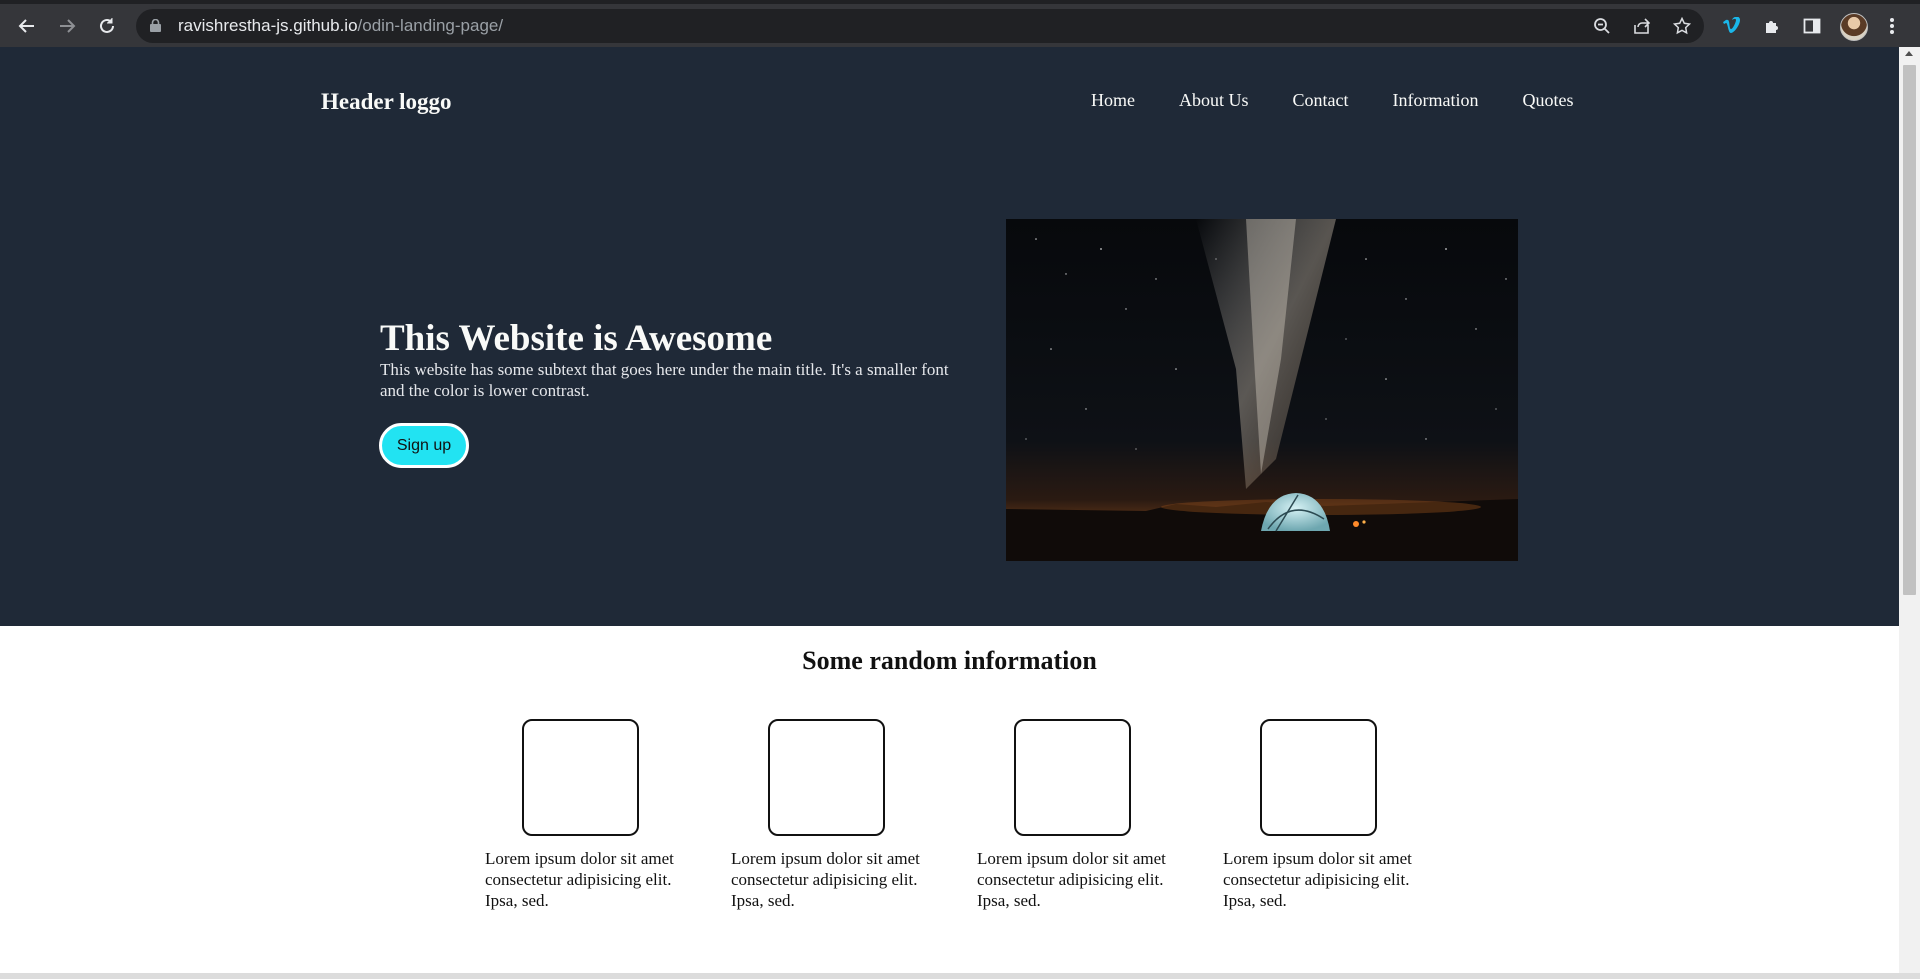  What do you see at coordinates (155, 25) in the screenshot?
I see `lock-icon` at bounding box center [155, 25].